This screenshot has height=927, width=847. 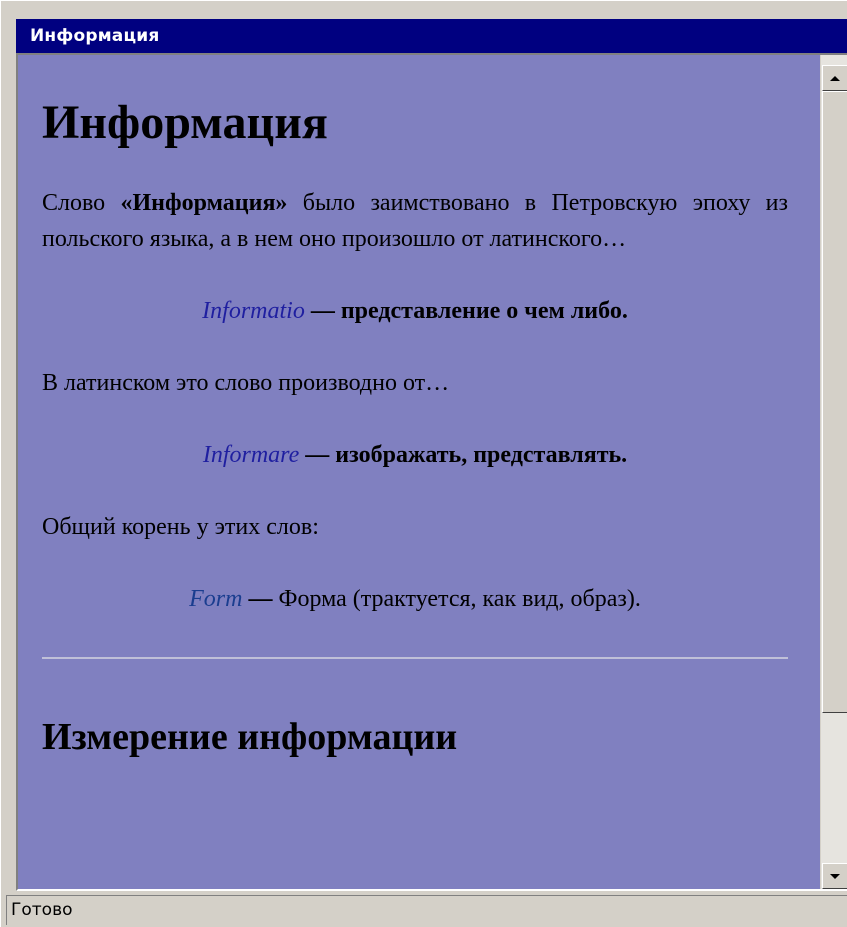 I want to click on window-title: Информация, so click(x=95, y=36).